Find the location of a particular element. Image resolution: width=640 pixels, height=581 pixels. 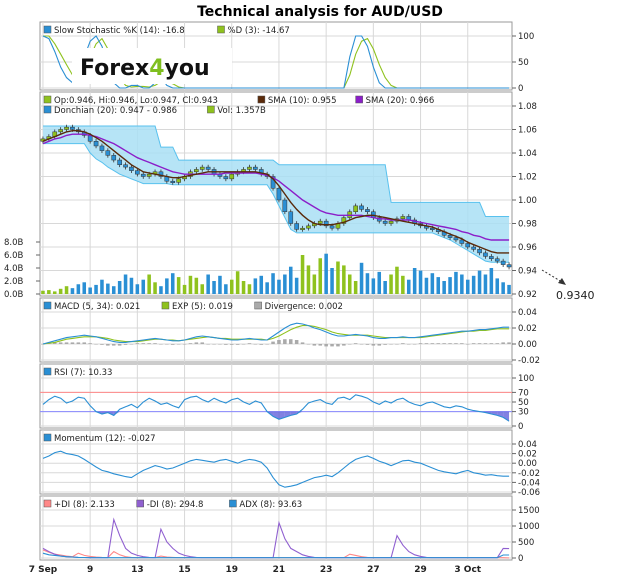

volume-tick-label: 2.0B is located at coordinates (14, 282).